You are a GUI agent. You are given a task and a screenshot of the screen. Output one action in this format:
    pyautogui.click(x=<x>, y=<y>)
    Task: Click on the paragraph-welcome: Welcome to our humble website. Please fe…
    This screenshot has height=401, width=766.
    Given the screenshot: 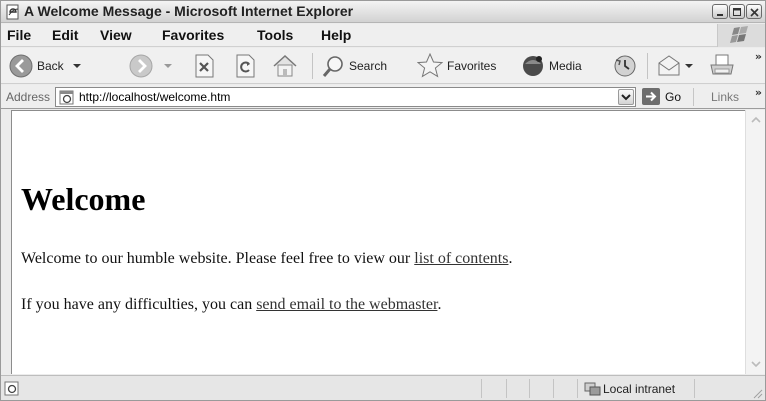 What is the action you would take?
    pyautogui.click(x=266, y=259)
    